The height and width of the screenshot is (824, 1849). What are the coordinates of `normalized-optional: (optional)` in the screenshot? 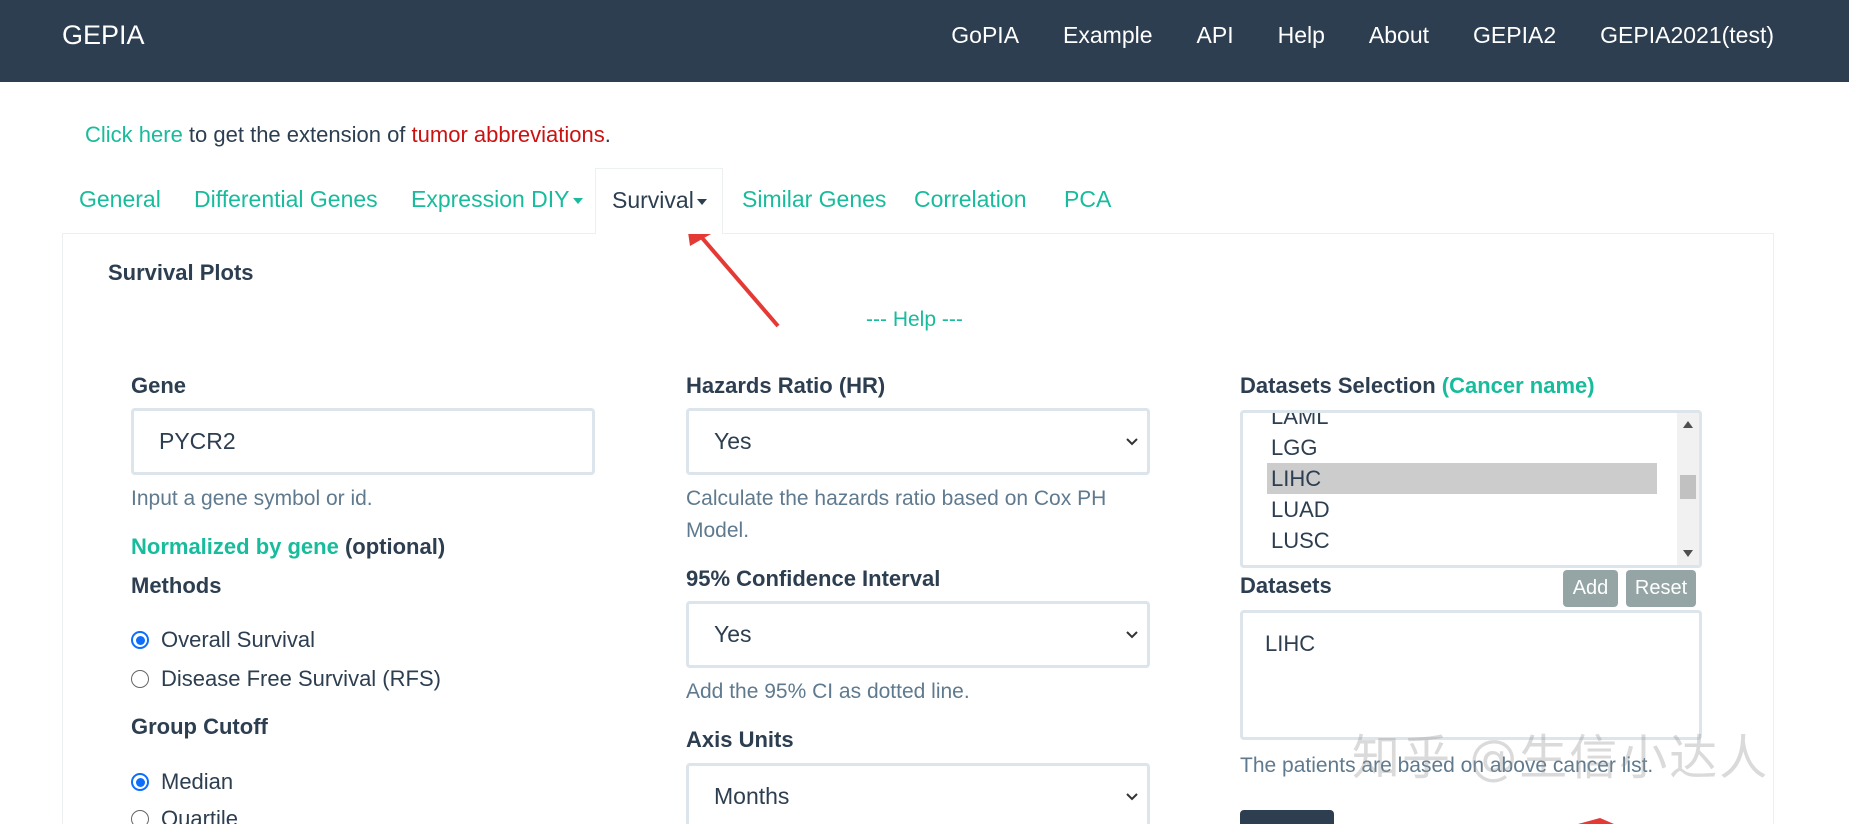 It's located at (392, 546).